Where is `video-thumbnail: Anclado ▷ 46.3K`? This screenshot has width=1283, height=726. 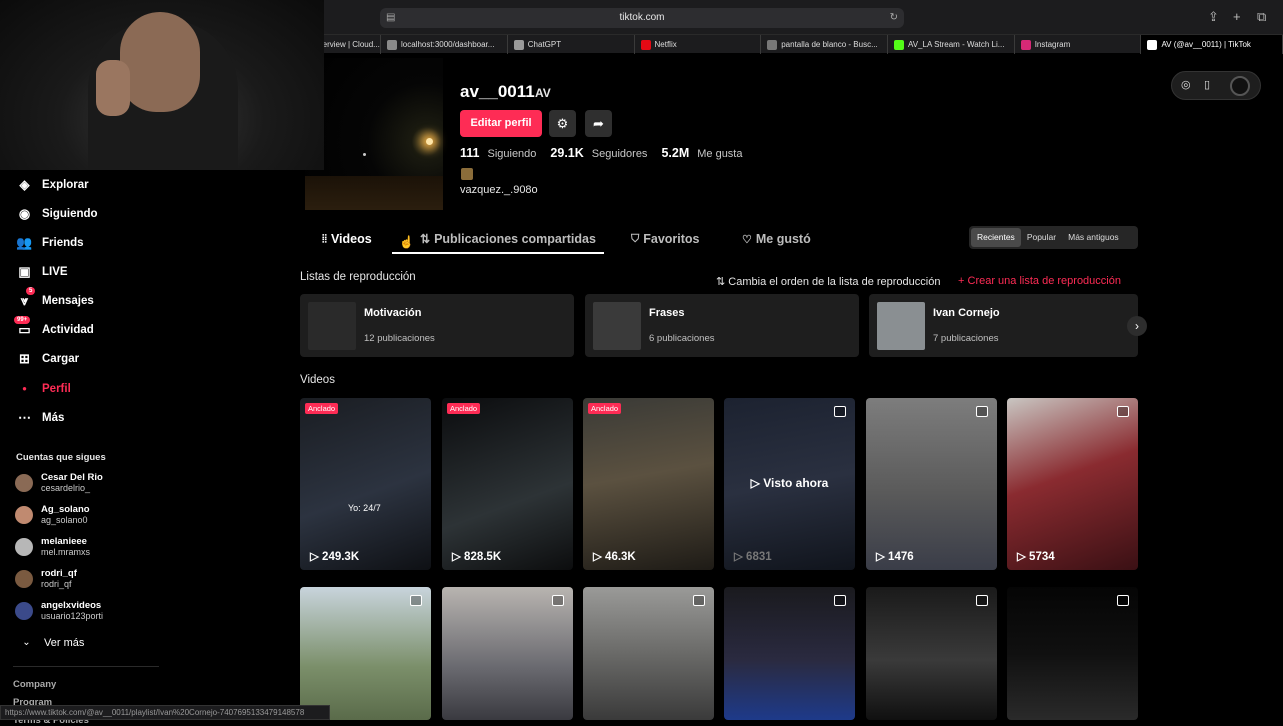 video-thumbnail: Anclado ▷ 46.3K is located at coordinates (648, 484).